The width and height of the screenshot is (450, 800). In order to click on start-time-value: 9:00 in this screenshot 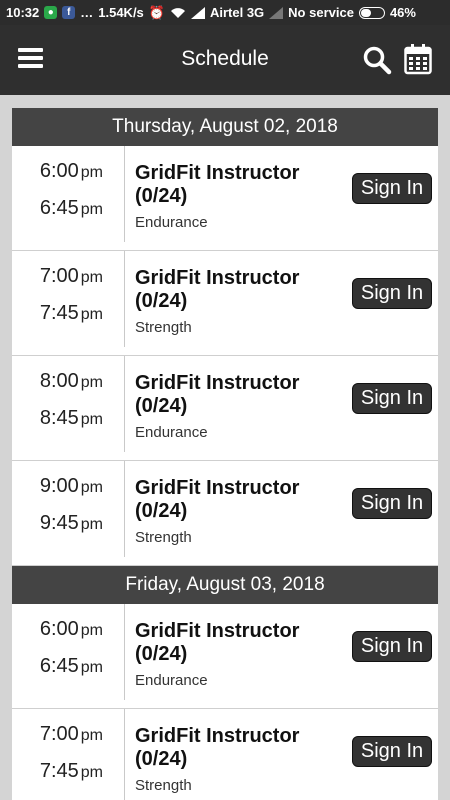, I will do `click(59, 486)`.